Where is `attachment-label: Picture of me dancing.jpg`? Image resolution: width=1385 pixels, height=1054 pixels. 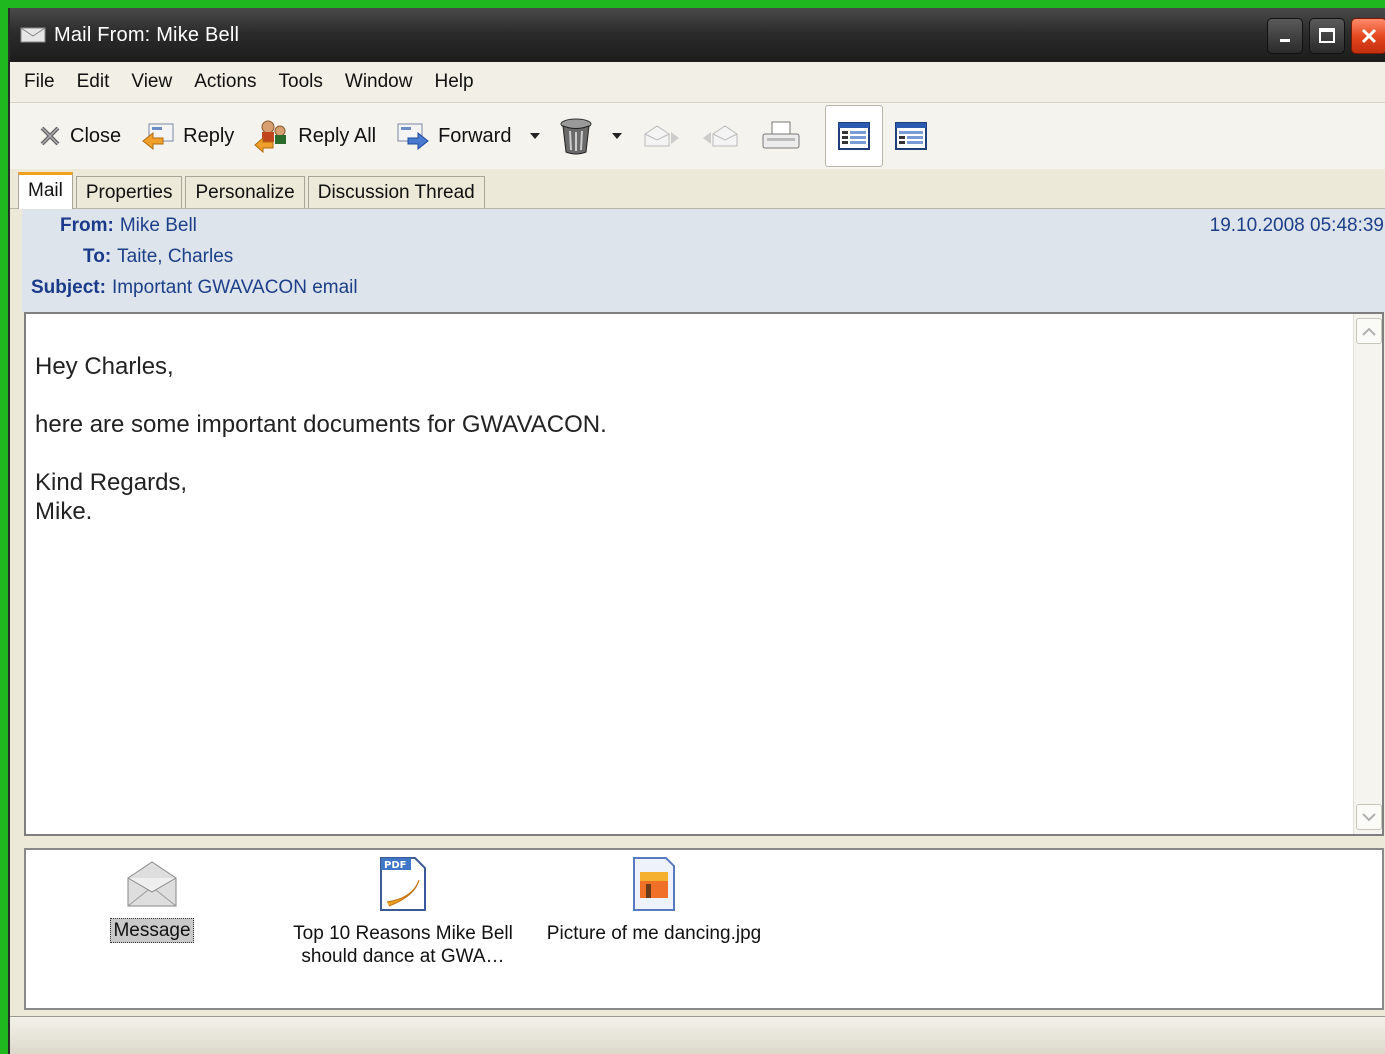
attachment-label: Picture of me dancing.jpg is located at coordinates (654, 933).